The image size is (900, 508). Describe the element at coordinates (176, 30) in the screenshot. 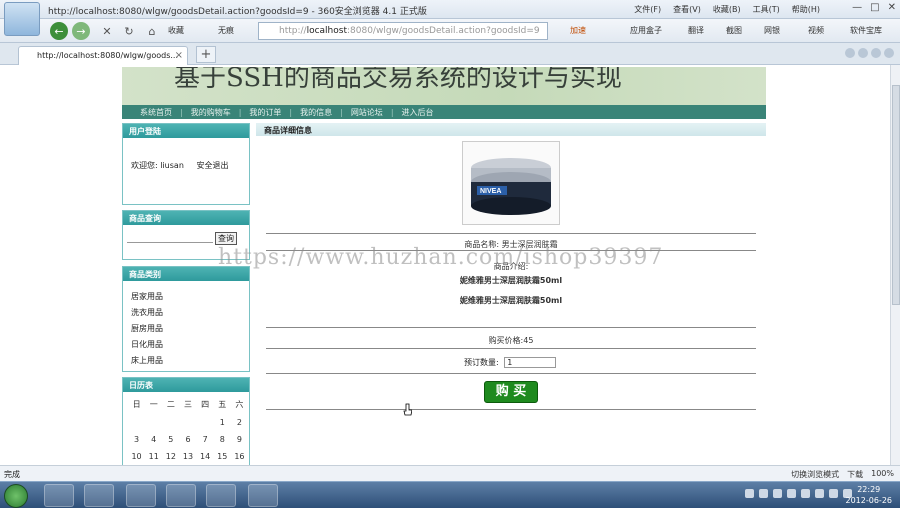

I see `favorites-button: 收藏` at that location.